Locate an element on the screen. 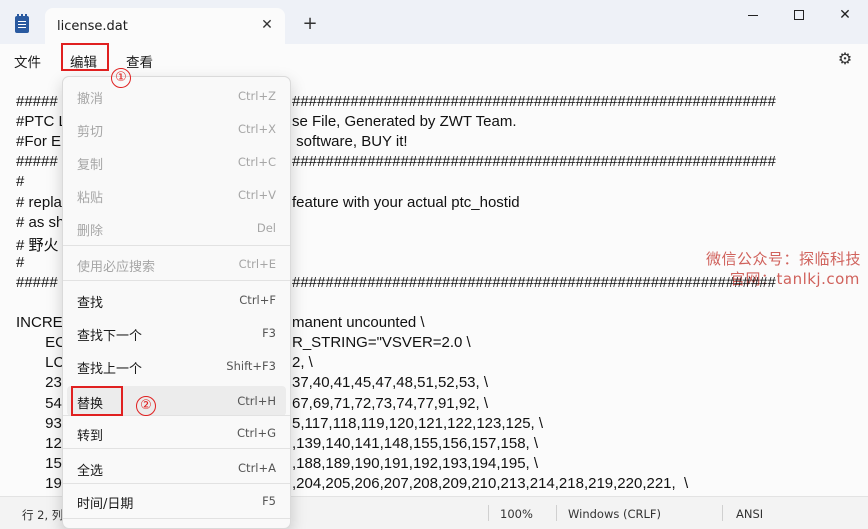 The height and width of the screenshot is (529, 868). tab-close-icon: ✕ is located at coordinates (267, 25).